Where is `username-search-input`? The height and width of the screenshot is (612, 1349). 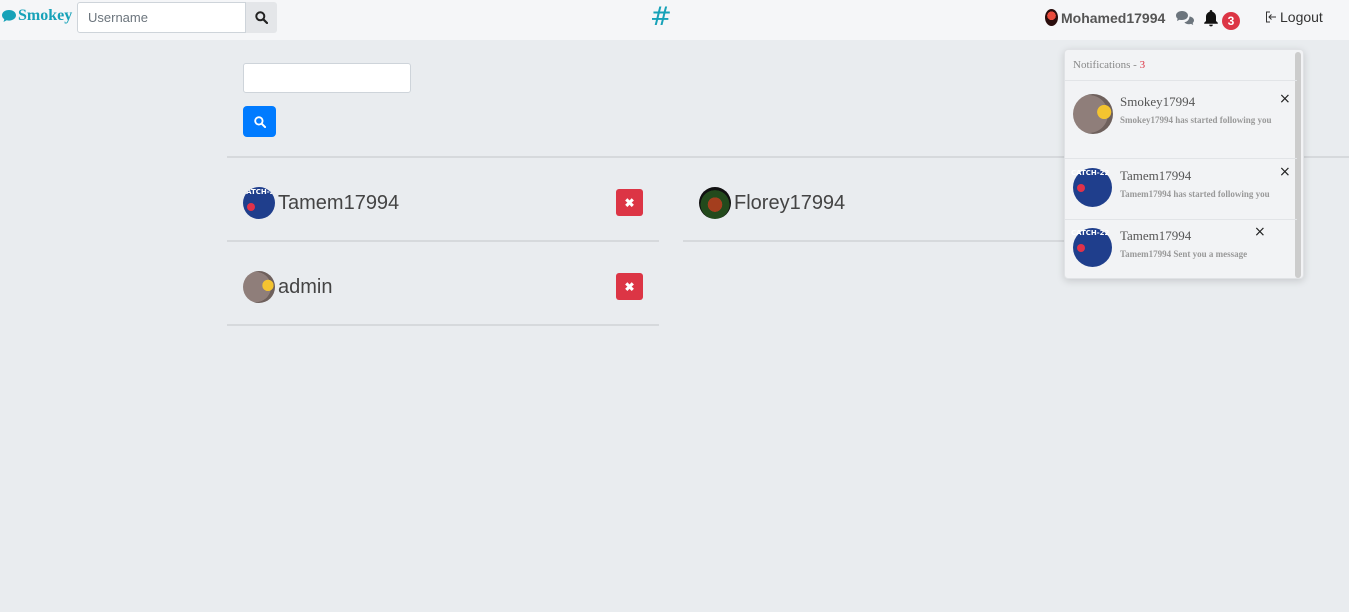
username-search-input is located at coordinates (161, 17).